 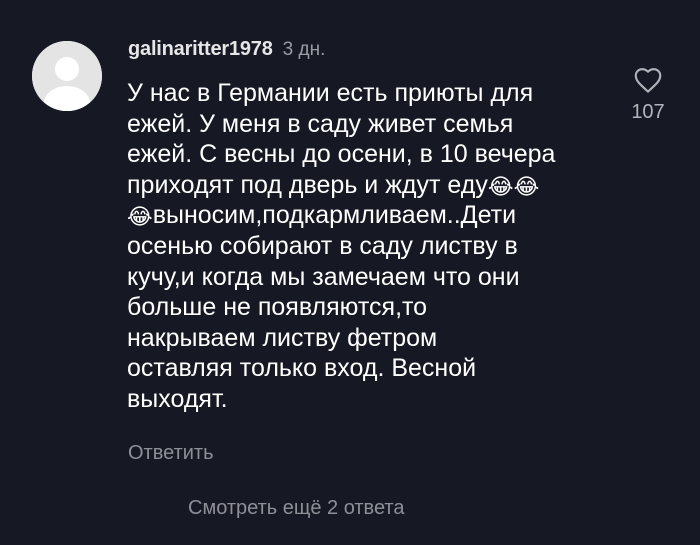 What do you see at coordinates (282, 337) in the screenshot?
I see `comment-line: накрываем листву фетром` at bounding box center [282, 337].